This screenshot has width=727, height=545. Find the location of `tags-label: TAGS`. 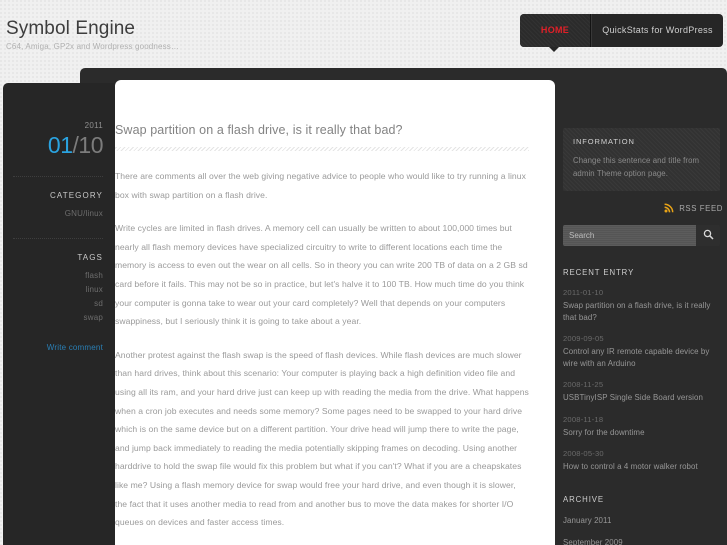

tags-label: TAGS is located at coordinates (90, 257).